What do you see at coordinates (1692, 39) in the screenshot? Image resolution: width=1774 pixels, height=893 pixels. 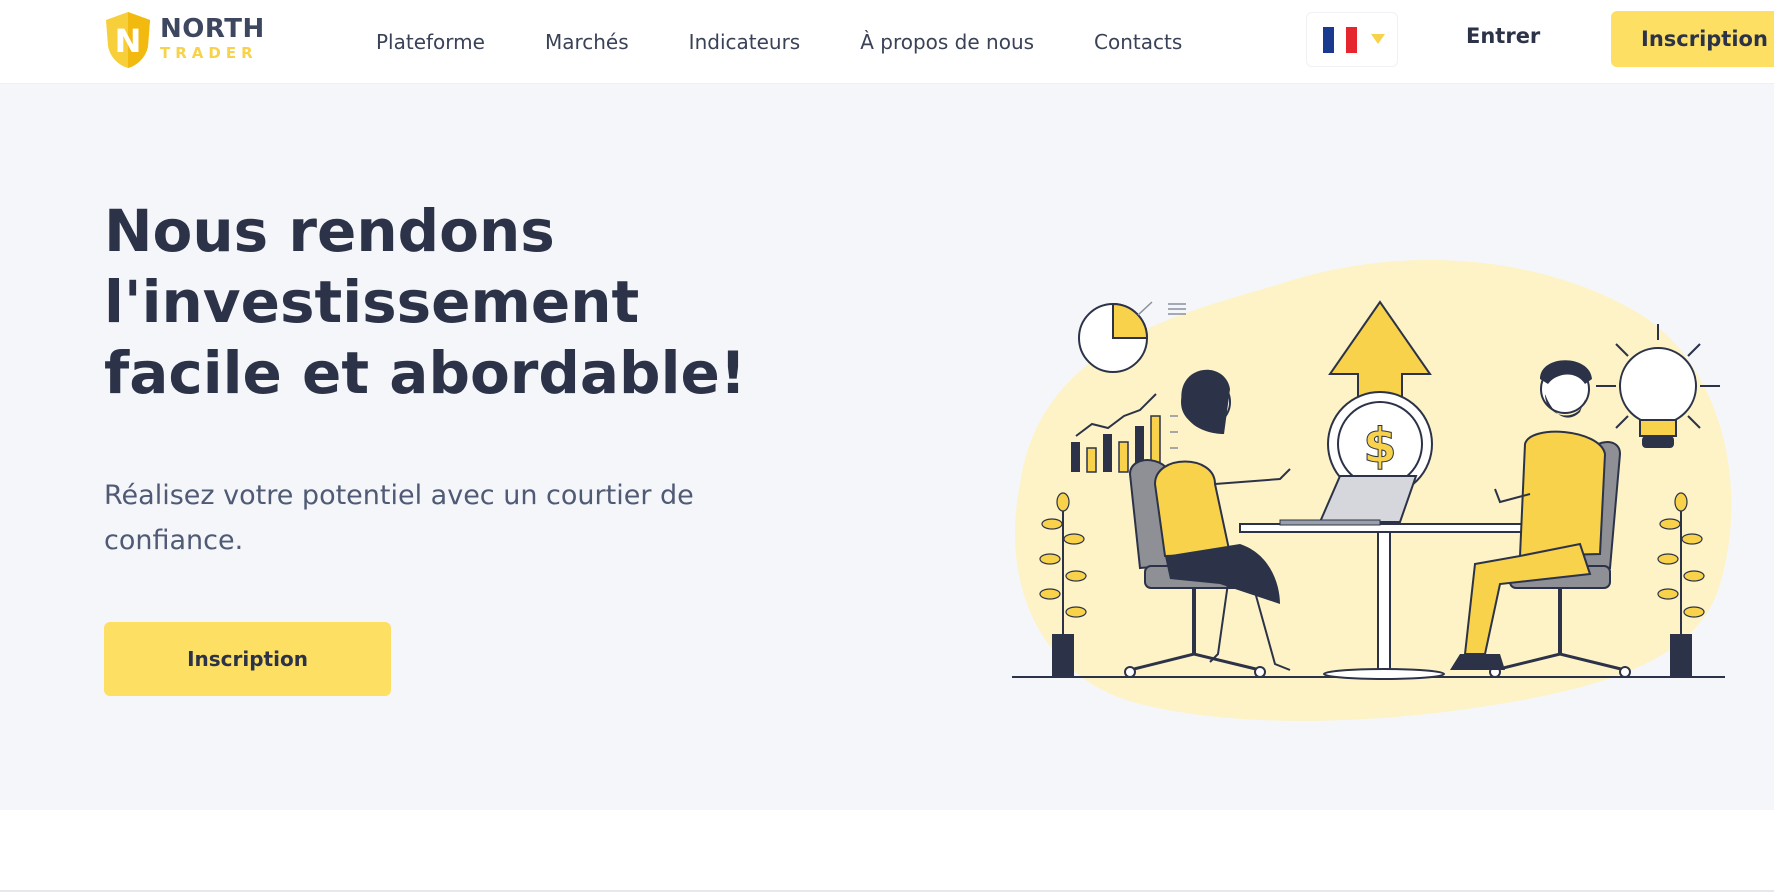 I see `signup-button-header: Inscription` at bounding box center [1692, 39].